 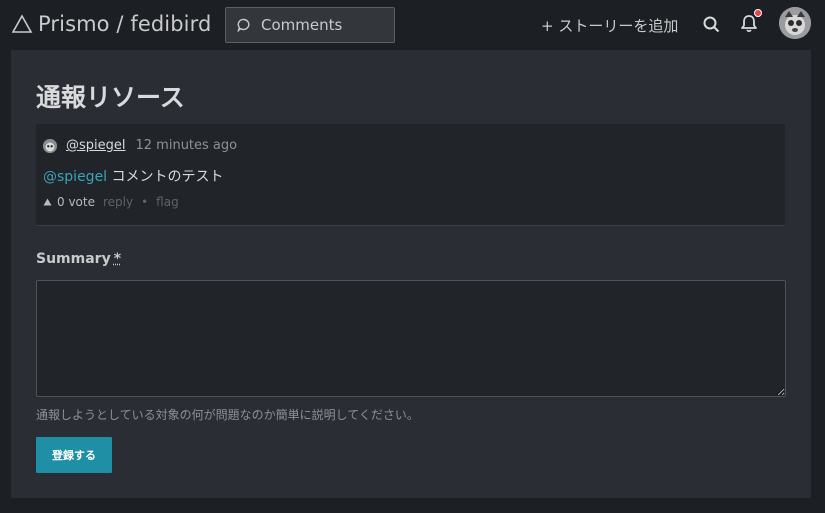 What do you see at coordinates (117, 259) in the screenshot?
I see `required-marker: *` at bounding box center [117, 259].